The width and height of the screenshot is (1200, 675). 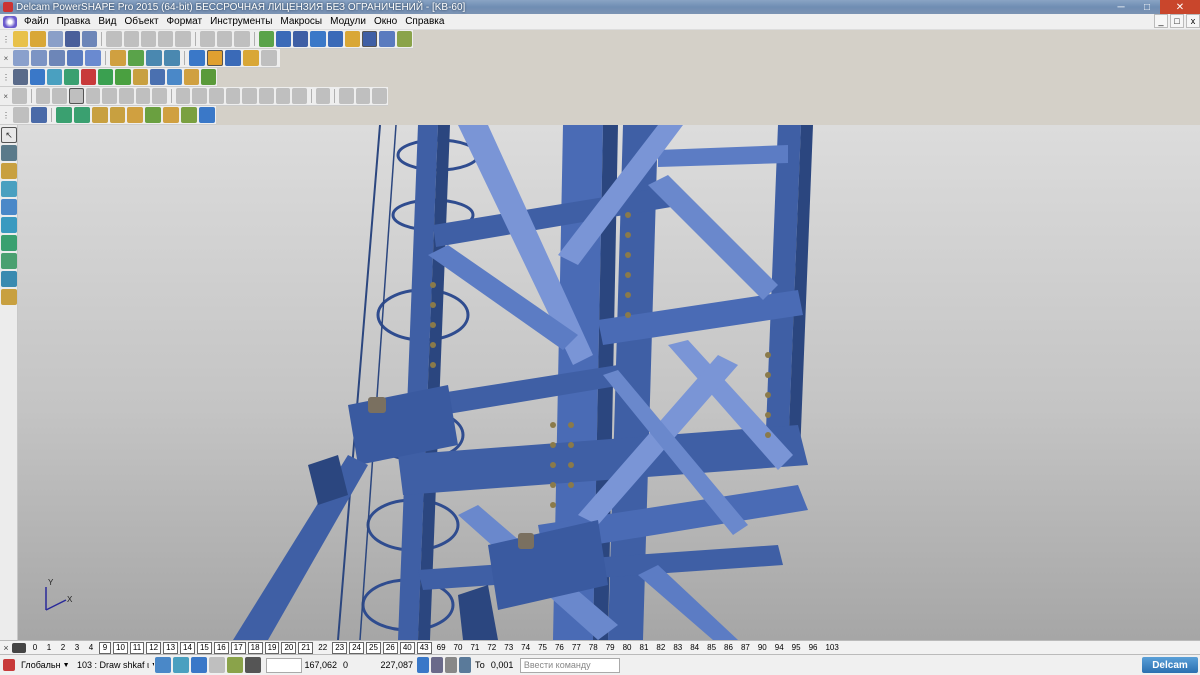 What do you see at coordinates (99, 115) in the screenshot?
I see `solid-d-icon` at bounding box center [99, 115].